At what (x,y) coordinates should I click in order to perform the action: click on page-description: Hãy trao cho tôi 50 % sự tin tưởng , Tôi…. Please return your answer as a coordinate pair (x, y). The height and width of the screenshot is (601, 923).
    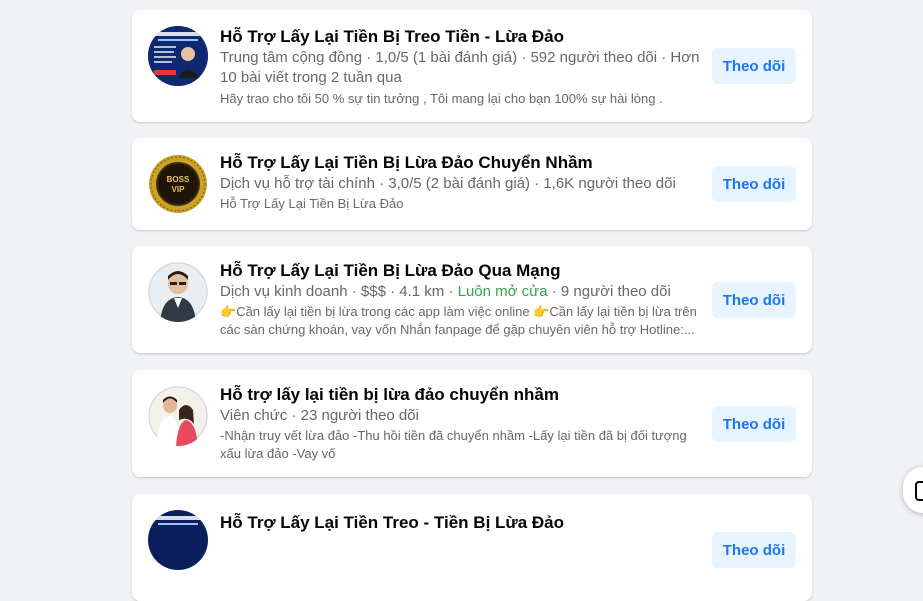
    Looking at the image, I should click on (441, 98).